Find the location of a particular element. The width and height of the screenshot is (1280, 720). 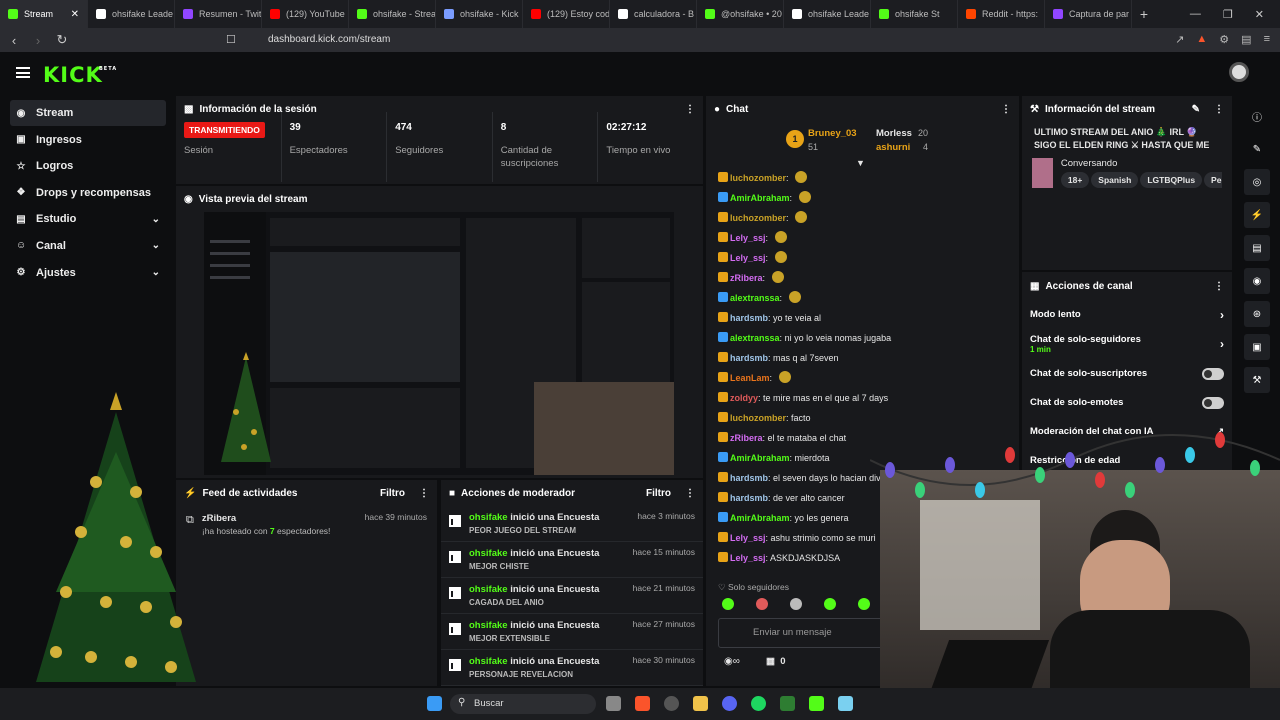

kick-logo: KICK BETA is located at coordinates (79, 75).